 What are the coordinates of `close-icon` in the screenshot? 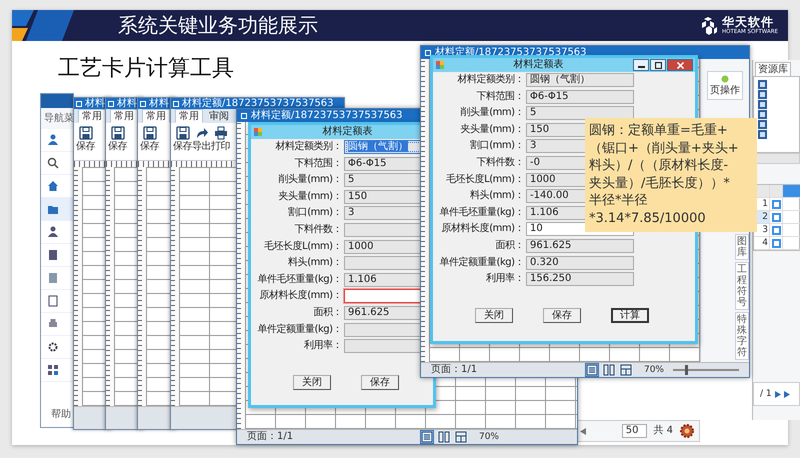 It's located at (680, 65).